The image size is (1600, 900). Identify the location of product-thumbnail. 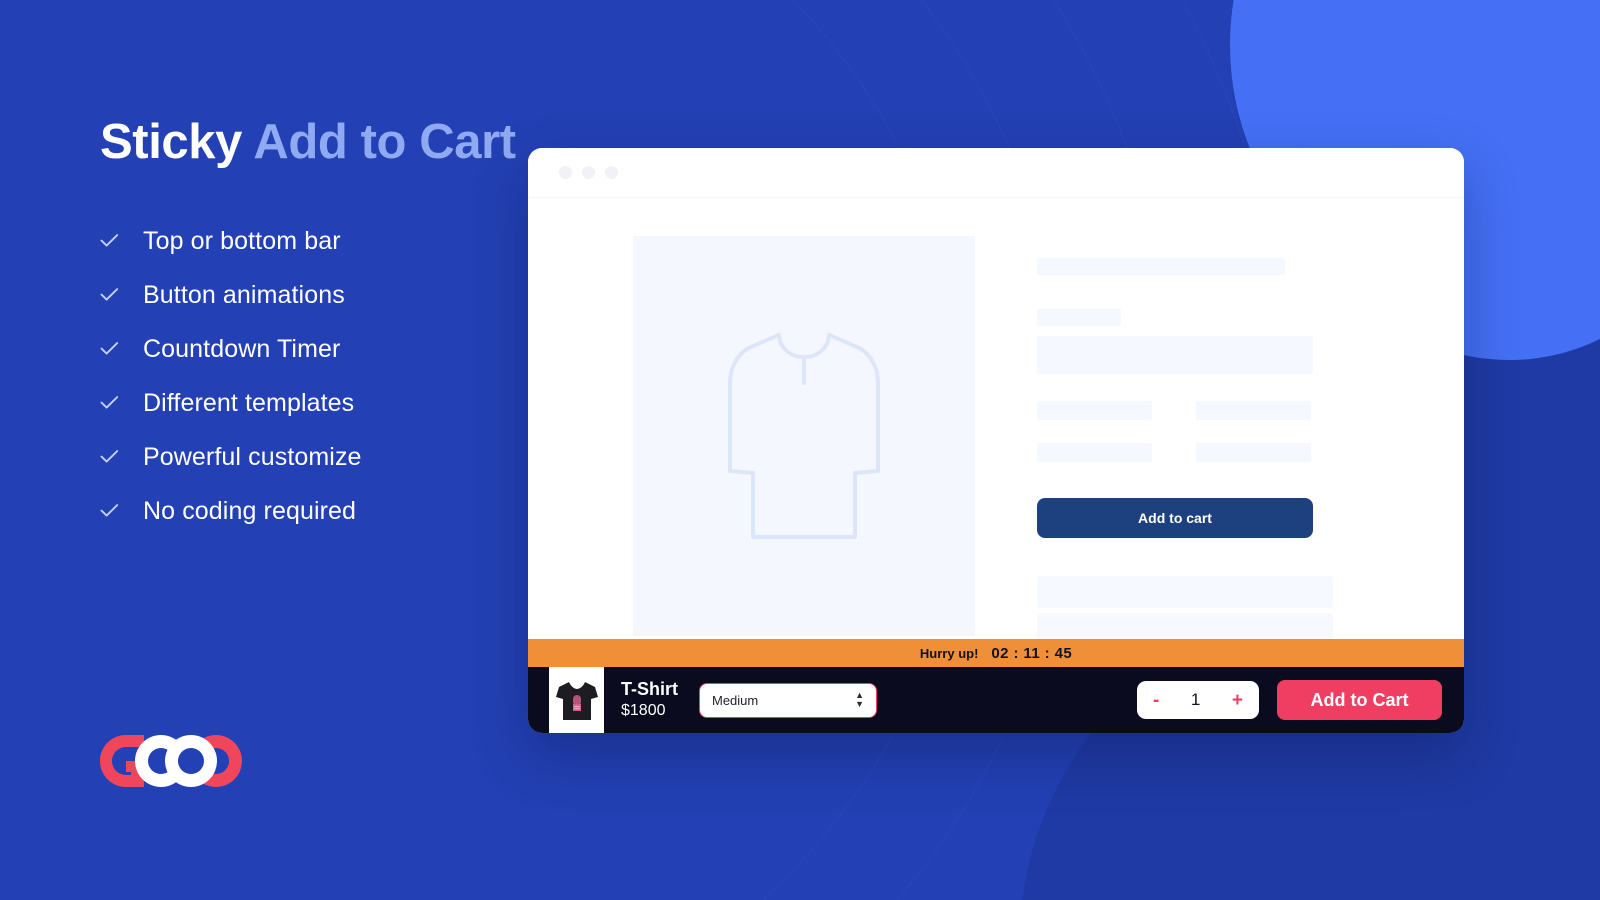
(576, 700).